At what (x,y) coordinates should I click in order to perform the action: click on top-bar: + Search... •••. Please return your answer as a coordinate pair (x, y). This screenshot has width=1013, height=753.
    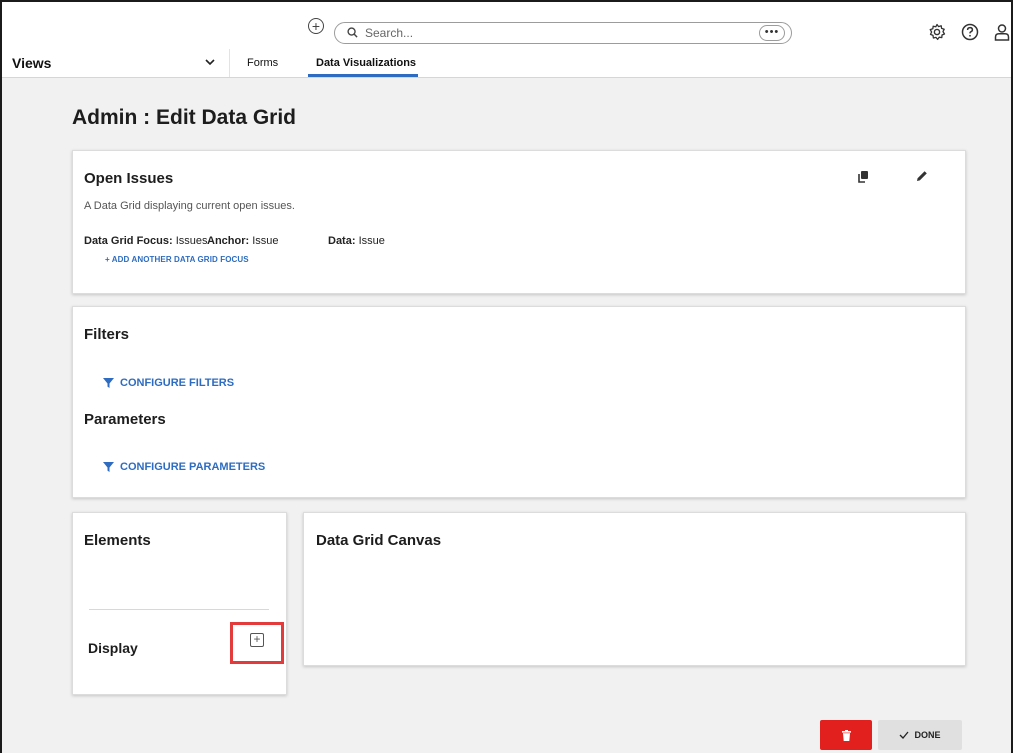
    Looking at the image, I should click on (506, 25).